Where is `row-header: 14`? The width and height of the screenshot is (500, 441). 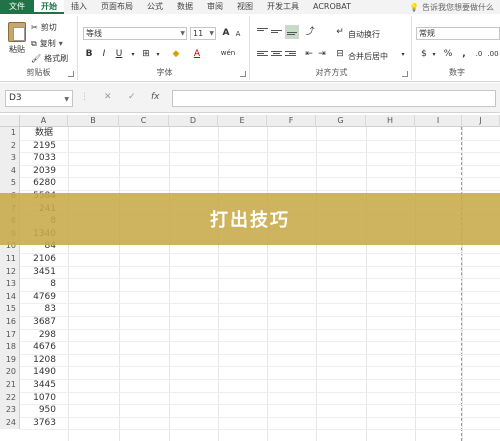 row-header: 14 is located at coordinates (10, 297).